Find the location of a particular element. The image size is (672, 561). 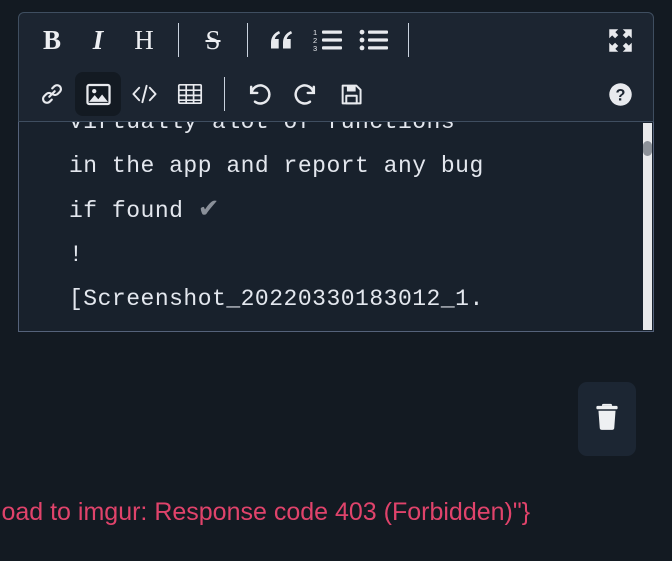

text-line-2: in the app and report any bug is located at coordinates (276, 166).